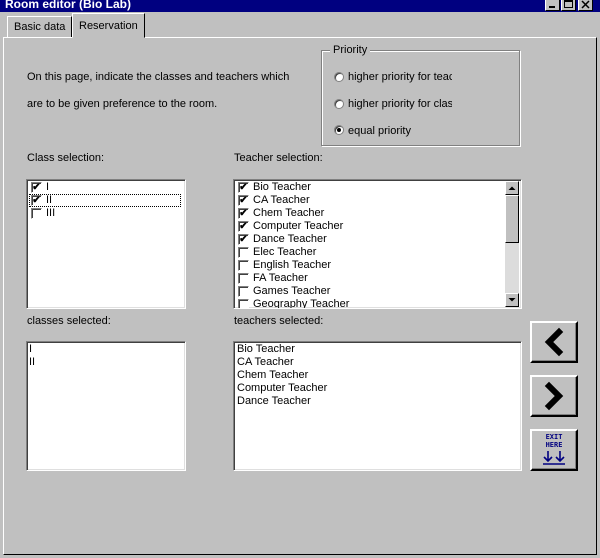 The width and height of the screenshot is (600, 558). Describe the element at coordinates (279, 321) in the screenshot. I see `teachers-selected-label: teachers selected:` at that location.